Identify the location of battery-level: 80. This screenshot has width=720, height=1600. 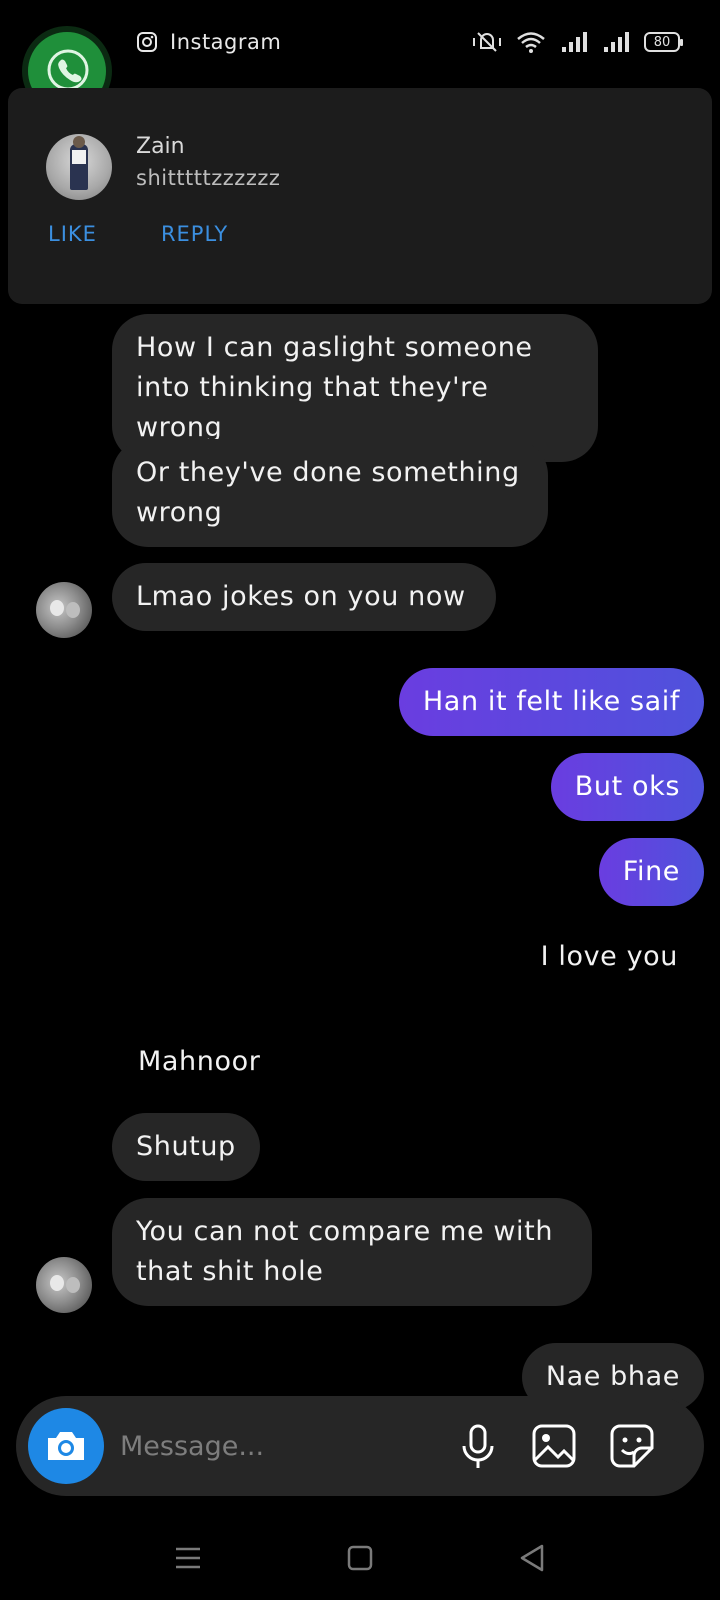
(662, 42).